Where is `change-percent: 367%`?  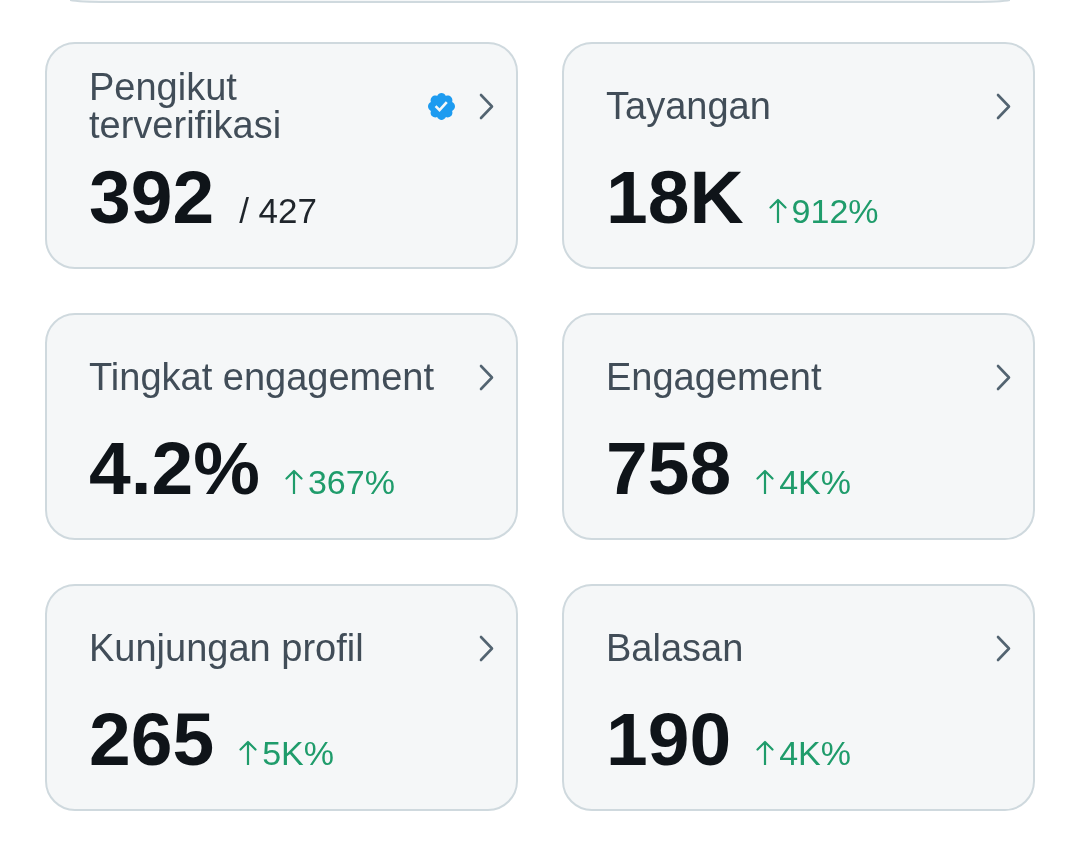
change-percent: 367% is located at coordinates (351, 482).